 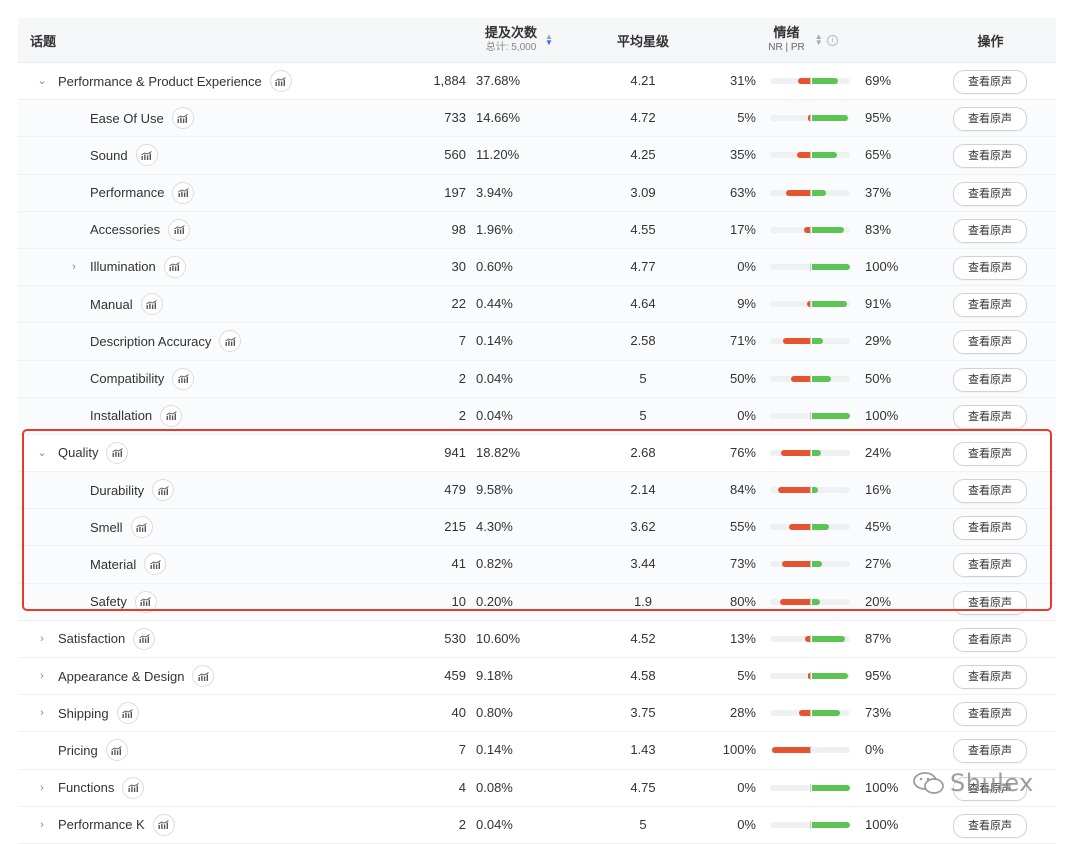 What do you see at coordinates (113, 564) in the screenshot?
I see `topic-label: Material` at bounding box center [113, 564].